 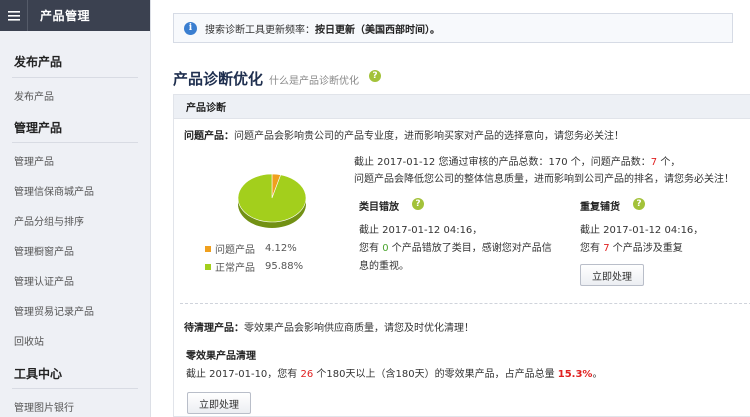 I want to click on sidebar-item-trade-assurance-products: 管理信保商城产品, so click(x=47, y=190).